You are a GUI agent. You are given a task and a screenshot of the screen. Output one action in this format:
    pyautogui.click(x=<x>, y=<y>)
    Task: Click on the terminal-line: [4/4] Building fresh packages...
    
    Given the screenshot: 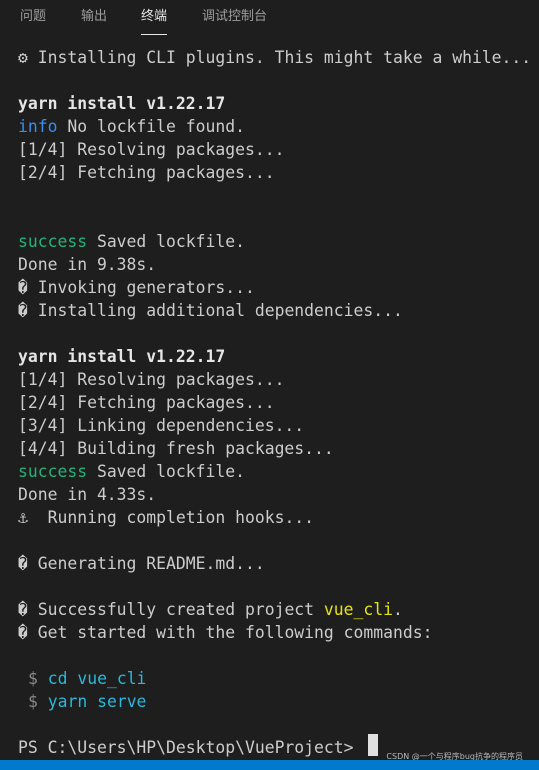 What is the action you would take?
    pyautogui.click(x=176, y=448)
    